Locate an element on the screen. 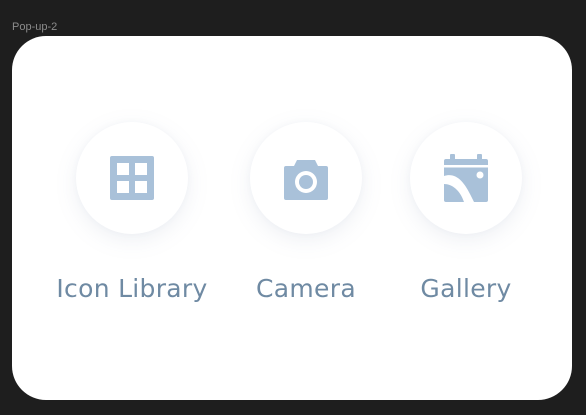  camera-button is located at coordinates (306, 178).